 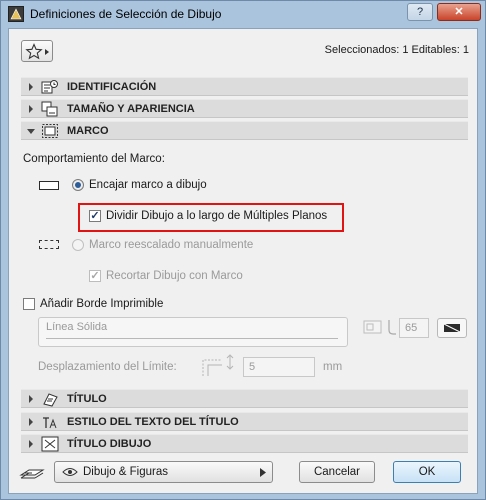 I want to click on section-label: TAMAÑO Y APARIENCIA, so click(x=131, y=109).